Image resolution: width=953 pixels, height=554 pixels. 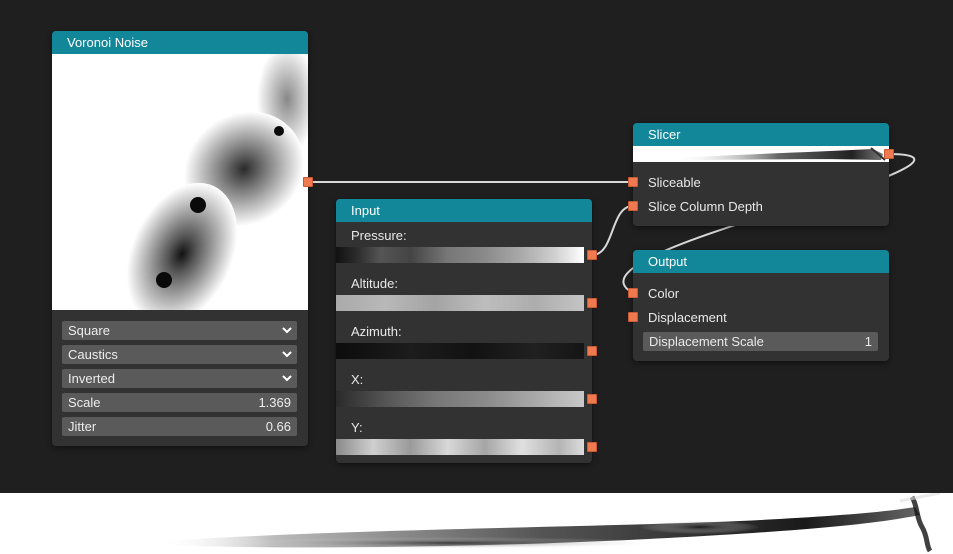 I want to click on noise-type-dropdown: Caustics, so click(x=179, y=354).